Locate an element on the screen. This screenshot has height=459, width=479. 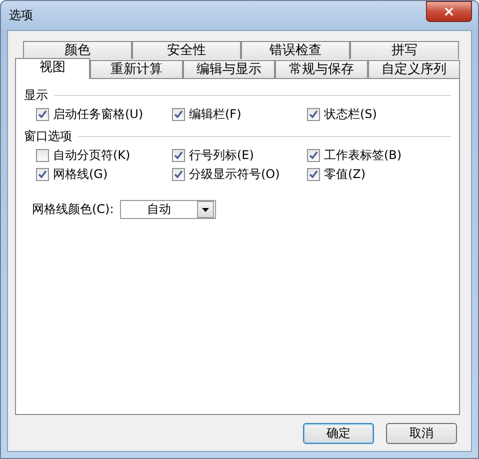
tab: 自定义序列 is located at coordinates (414, 69).